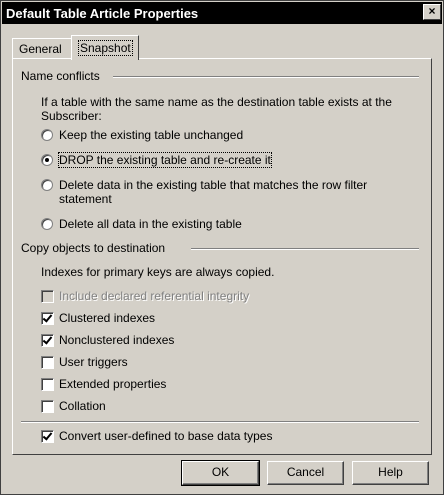 Image resolution: width=444 pixels, height=495 pixels. Describe the element at coordinates (220, 473) in the screenshot. I see `ok-button: OK` at that location.